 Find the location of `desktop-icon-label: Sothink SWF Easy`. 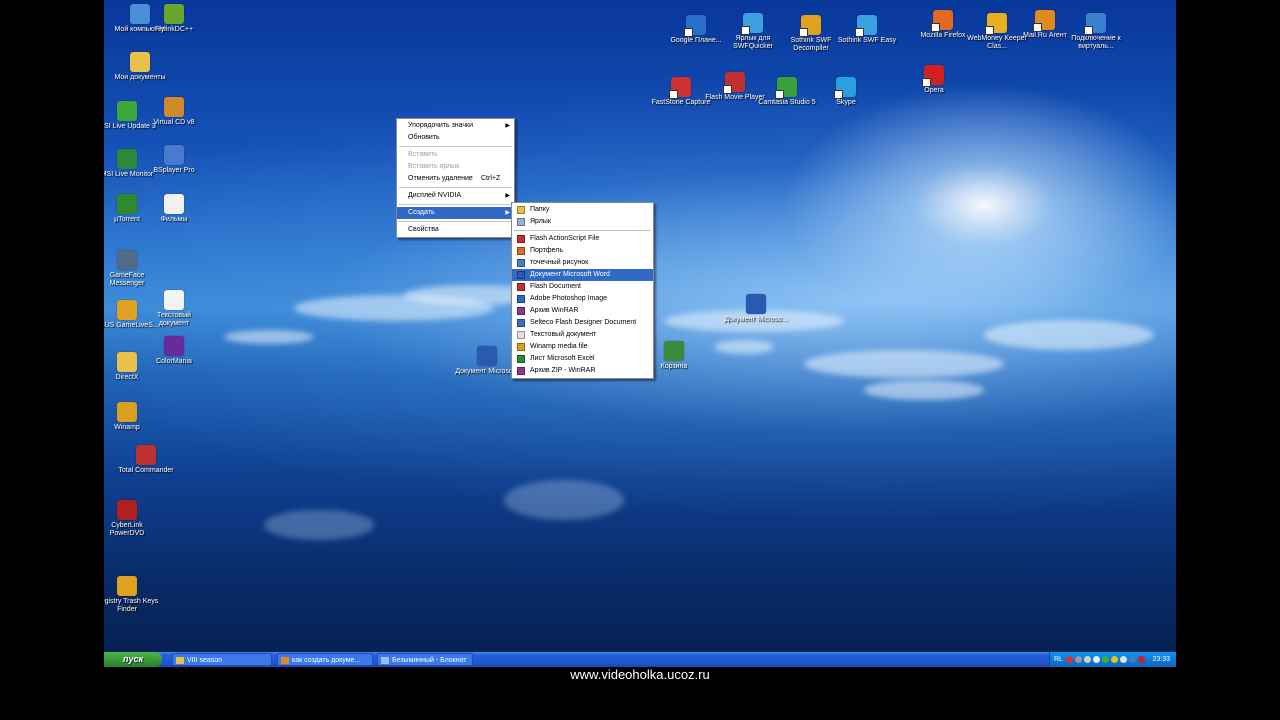

desktop-icon-label: Sothink SWF Easy is located at coordinates (867, 40).